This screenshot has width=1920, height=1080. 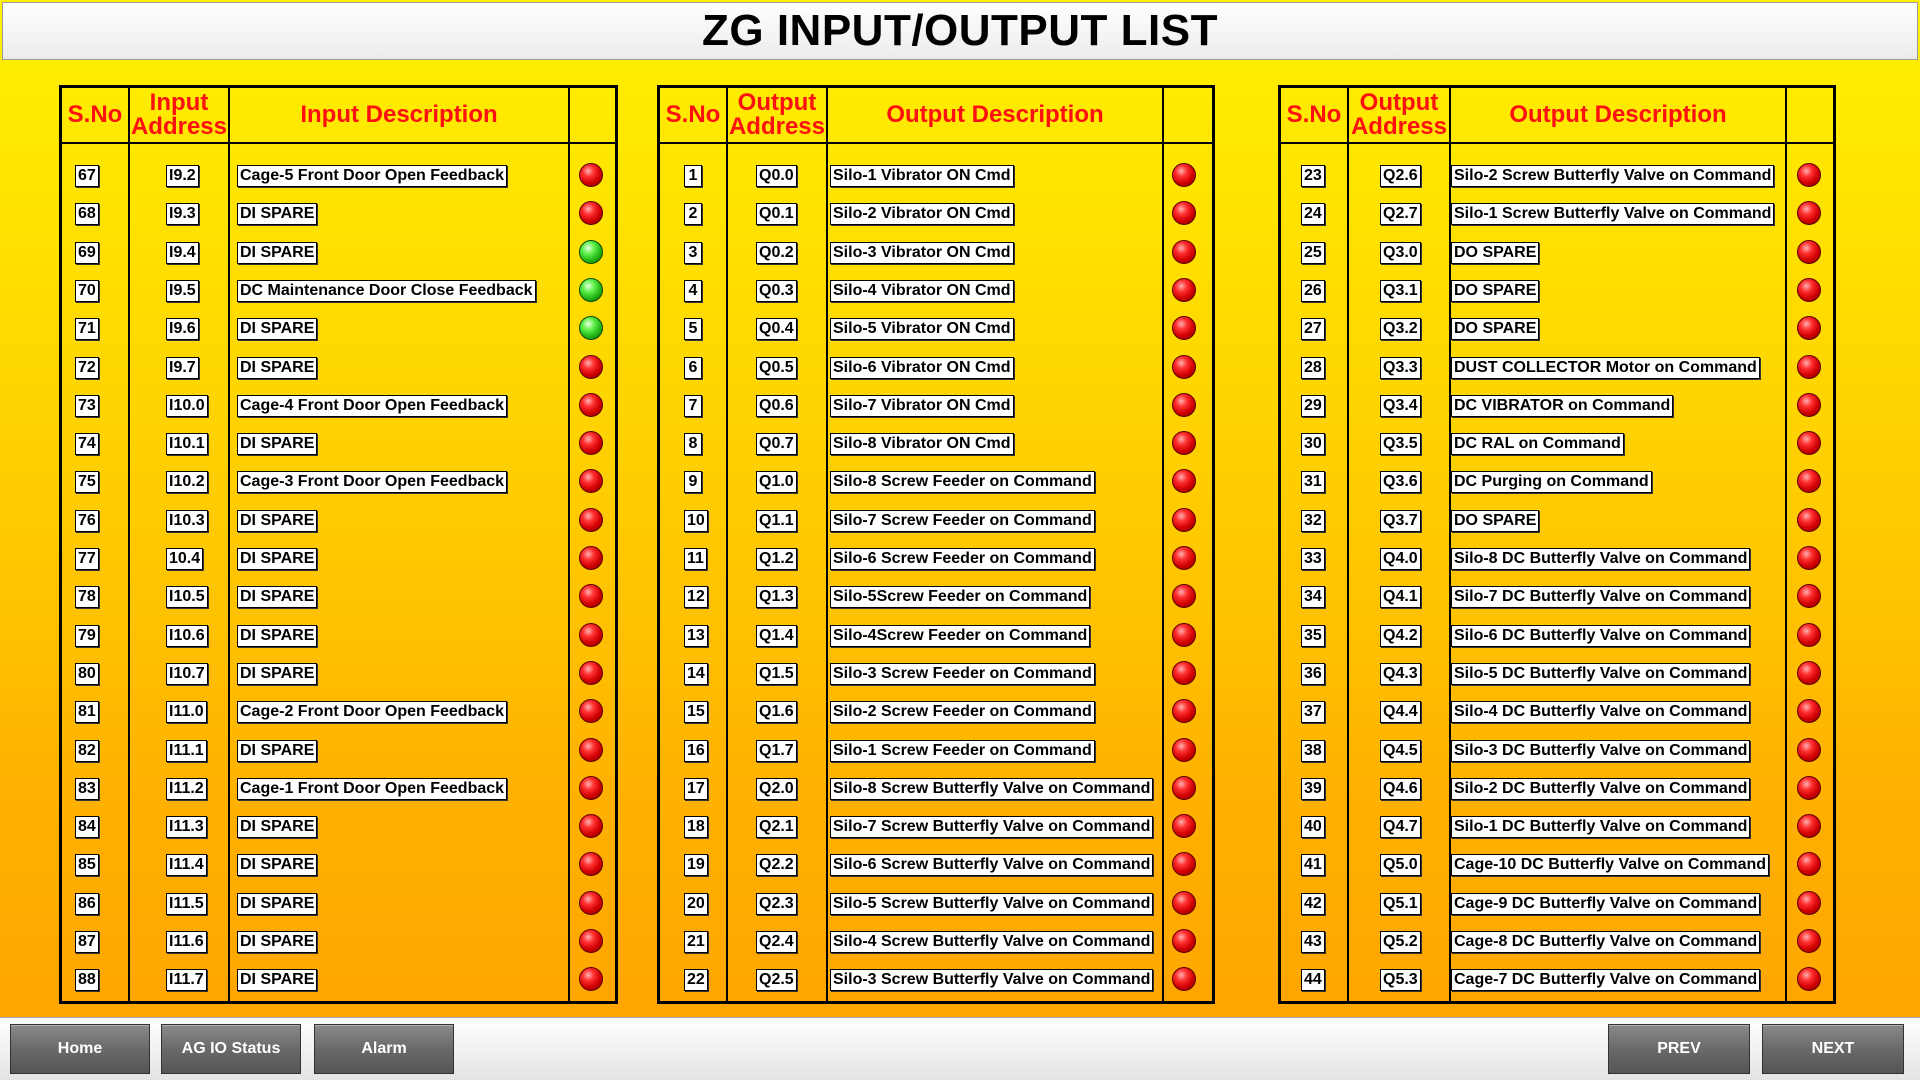 I want to click on sno-cell: 87, so click(x=87, y=942).